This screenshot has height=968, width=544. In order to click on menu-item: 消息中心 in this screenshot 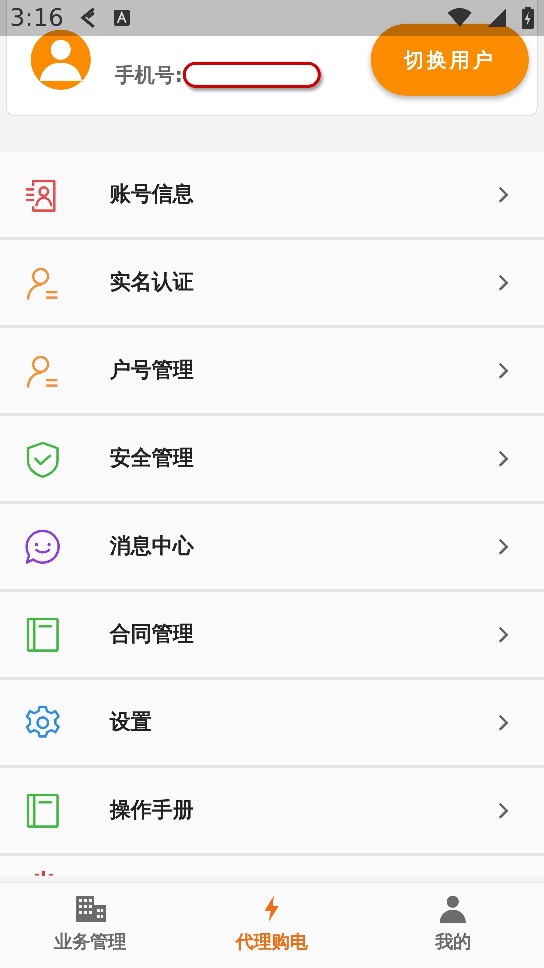, I will do `click(272, 548)`.